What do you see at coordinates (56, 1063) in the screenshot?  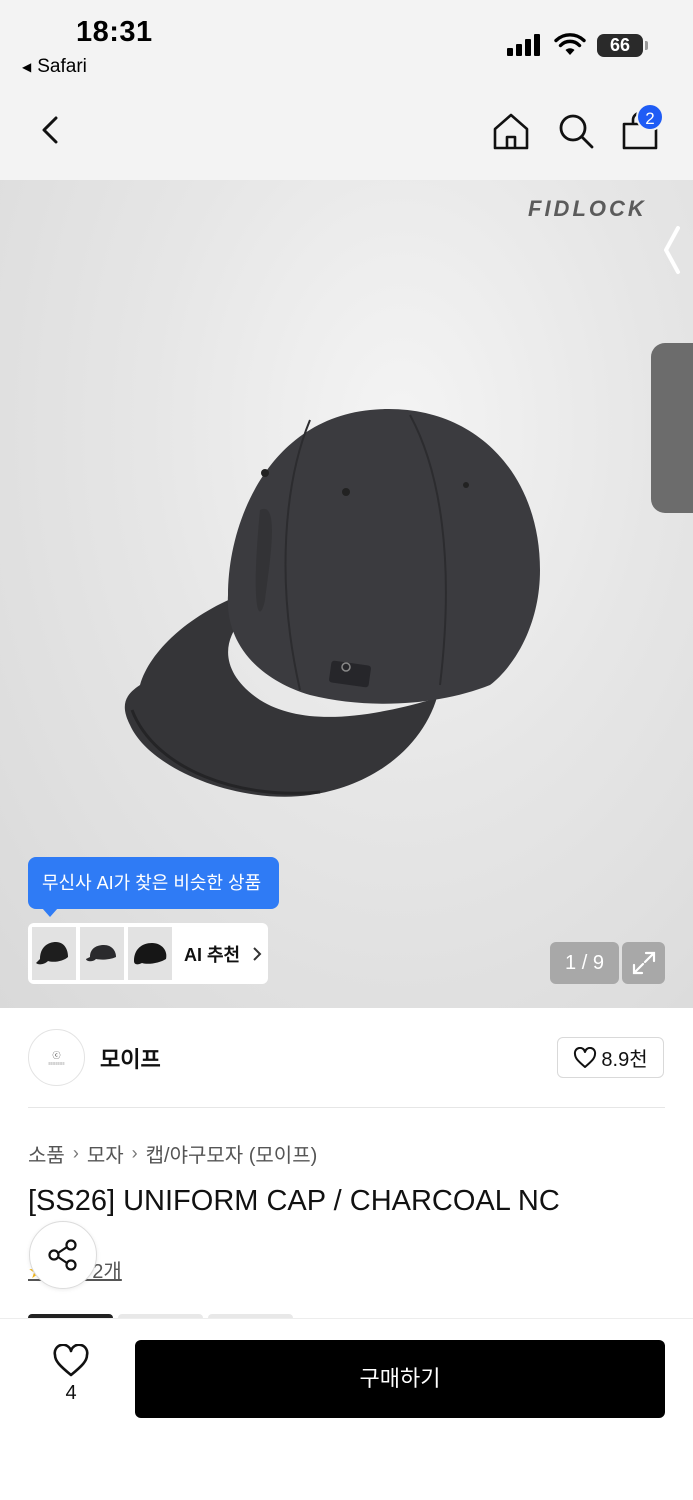 I see `brand-logo-text-icon: ≡≡≡≡≡≡≡` at bounding box center [56, 1063].